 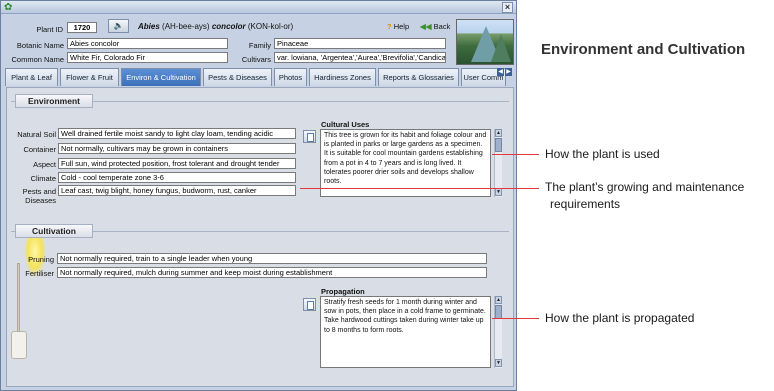 What do you see at coordinates (515, 154) in the screenshot?
I see `callout-line-used` at bounding box center [515, 154].